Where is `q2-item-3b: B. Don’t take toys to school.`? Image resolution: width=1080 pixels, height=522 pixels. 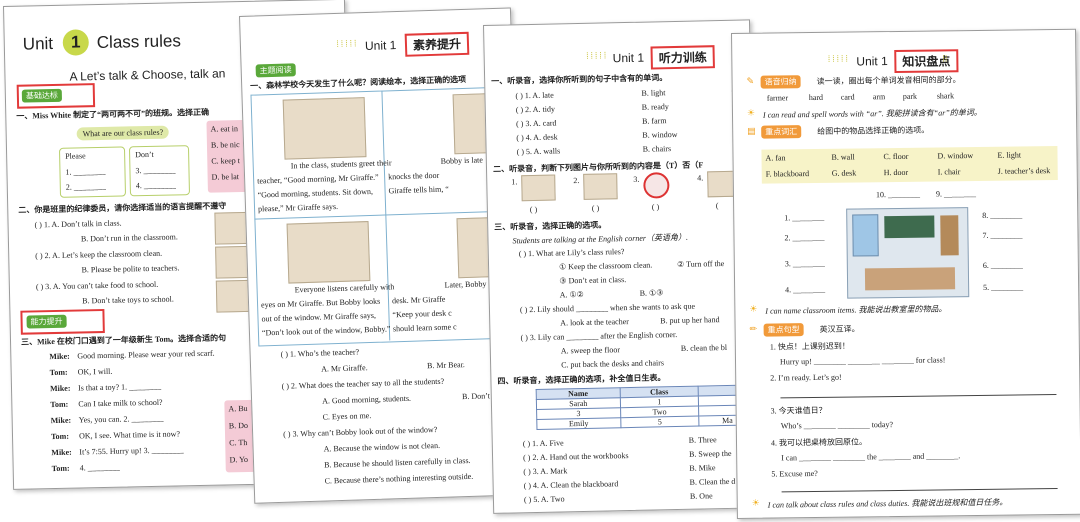 q2-item-3b: B. Don’t take toys to school. is located at coordinates (128, 300).